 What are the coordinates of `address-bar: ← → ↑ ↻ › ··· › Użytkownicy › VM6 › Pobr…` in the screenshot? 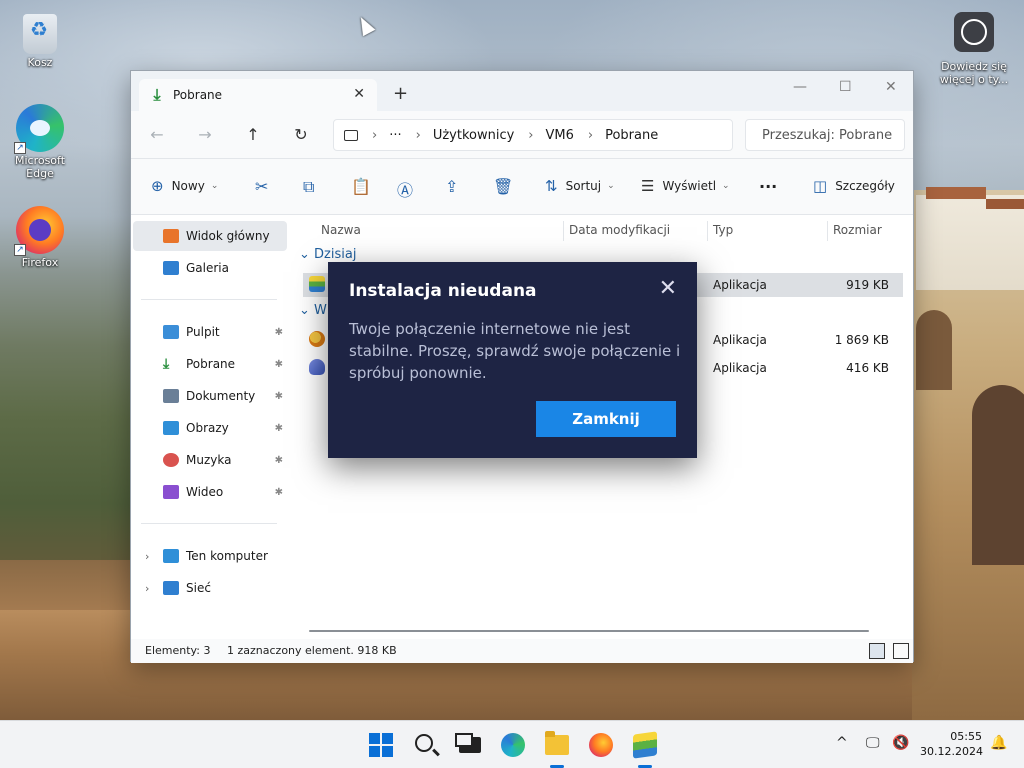 It's located at (522, 135).